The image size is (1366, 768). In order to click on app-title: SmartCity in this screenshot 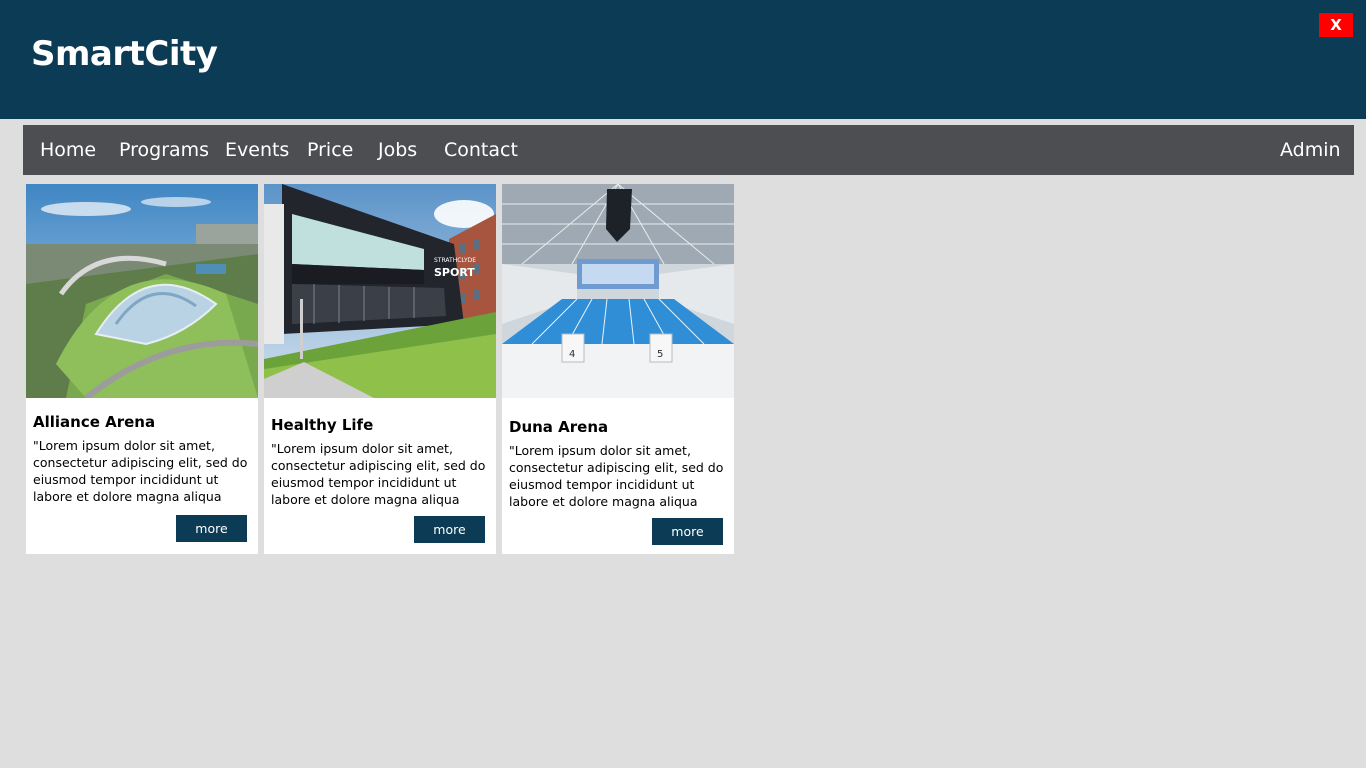, I will do `click(124, 54)`.